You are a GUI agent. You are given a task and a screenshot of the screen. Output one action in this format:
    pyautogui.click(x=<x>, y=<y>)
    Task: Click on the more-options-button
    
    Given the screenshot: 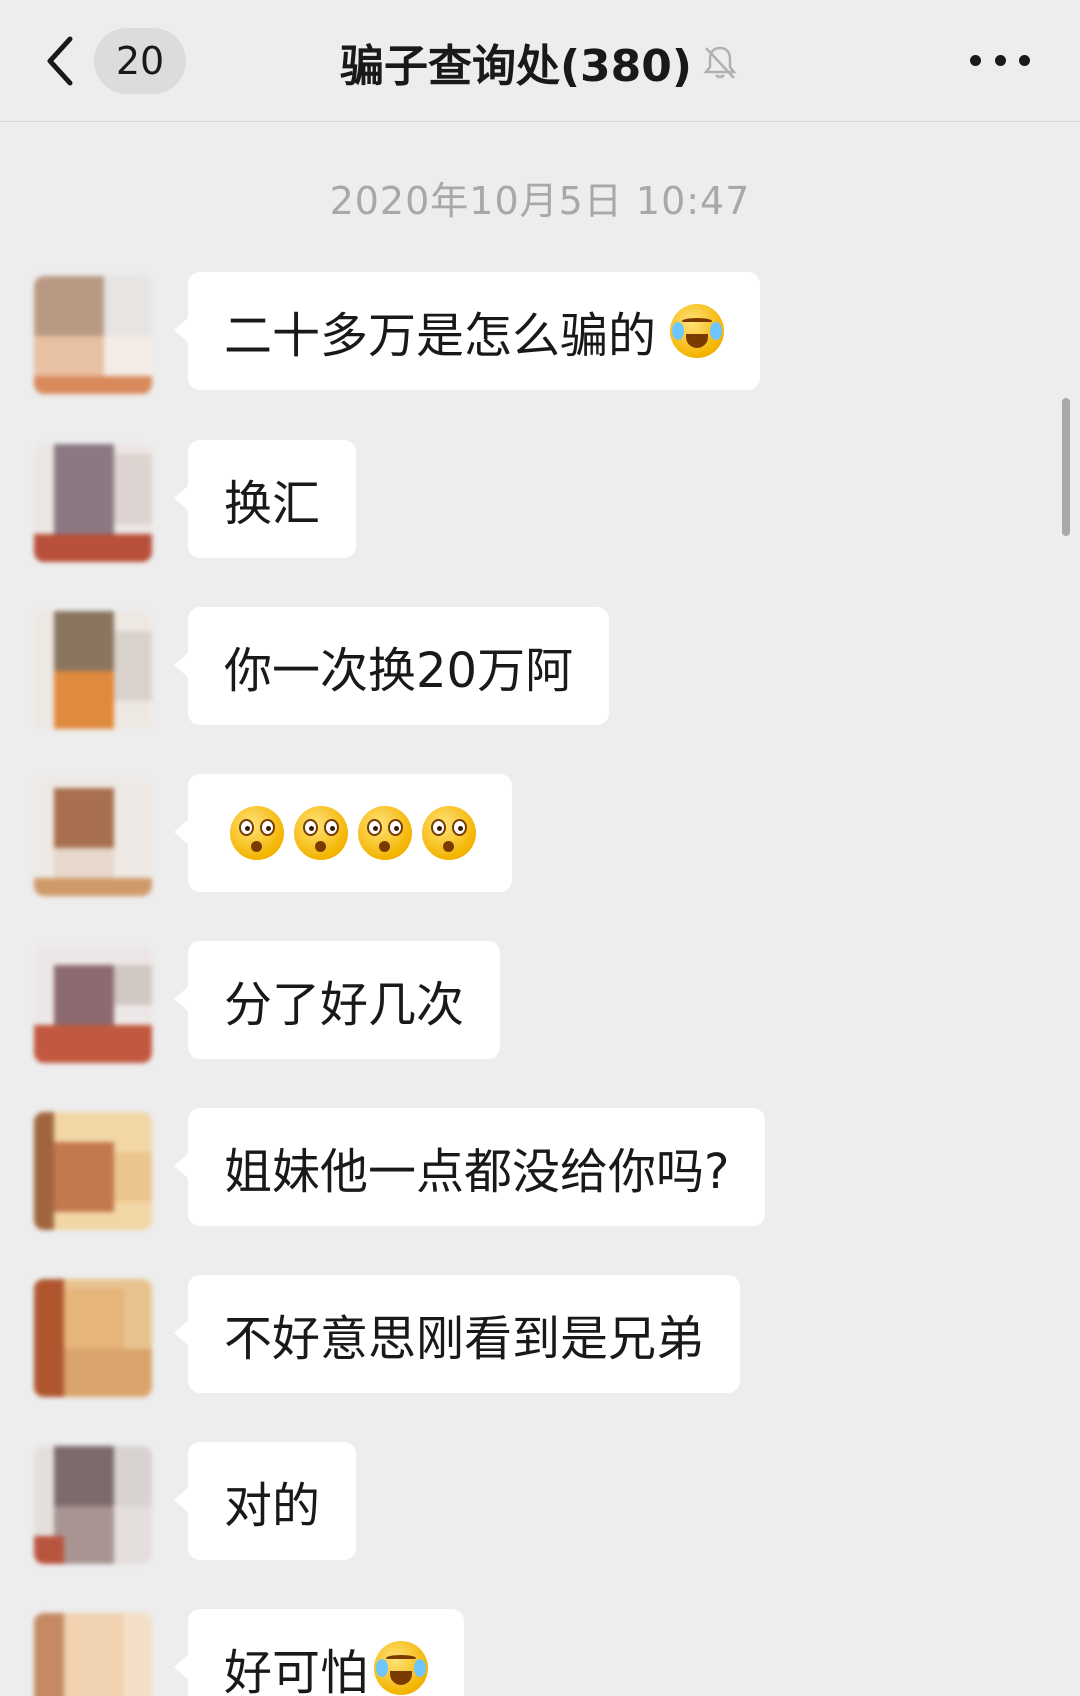 What is the action you would take?
    pyautogui.click(x=1000, y=60)
    